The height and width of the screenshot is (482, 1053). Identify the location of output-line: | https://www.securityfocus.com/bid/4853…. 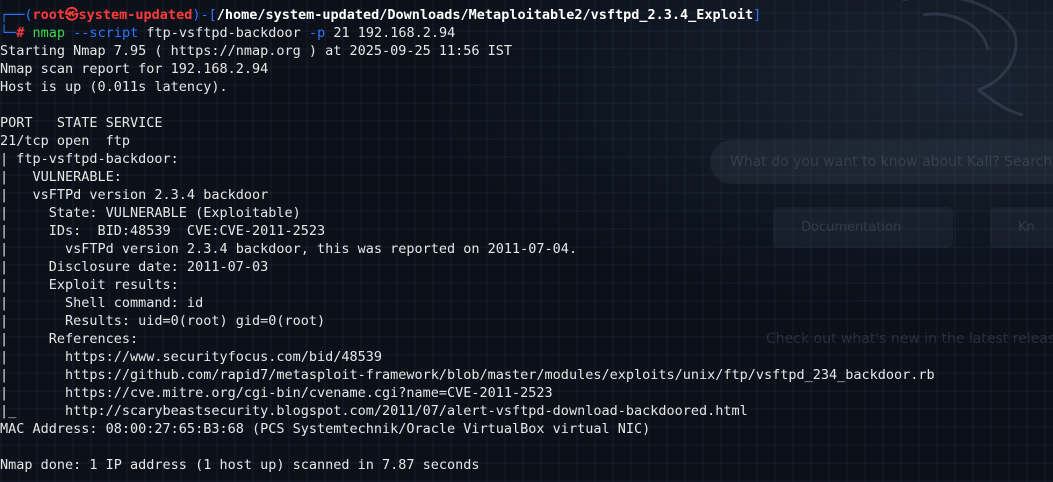
(191, 357).